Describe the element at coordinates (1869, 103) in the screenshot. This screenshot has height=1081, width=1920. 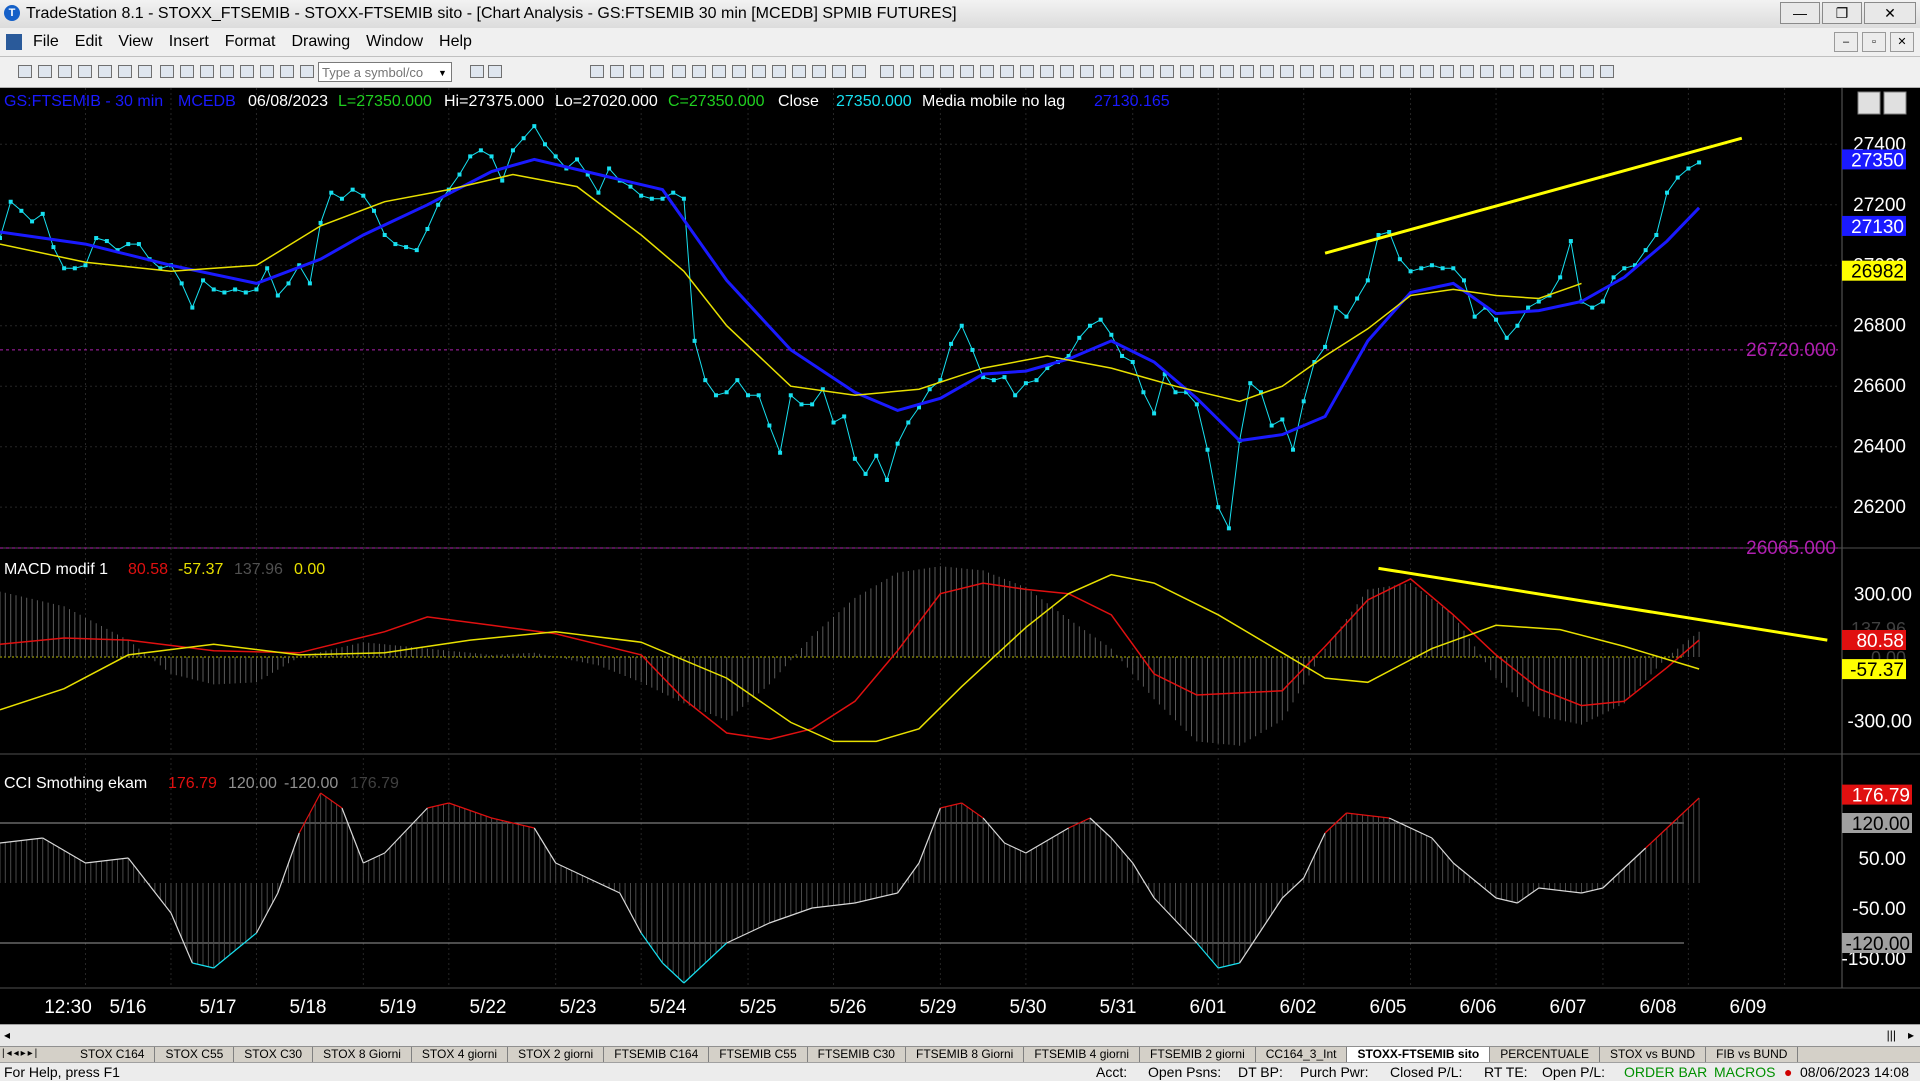
I see `pane-minimize-button` at that location.